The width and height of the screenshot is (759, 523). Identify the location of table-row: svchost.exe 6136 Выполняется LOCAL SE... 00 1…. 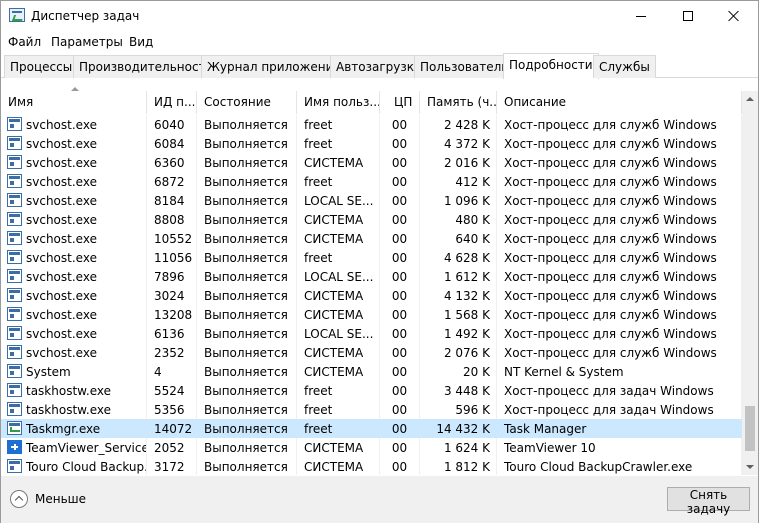
(371, 333).